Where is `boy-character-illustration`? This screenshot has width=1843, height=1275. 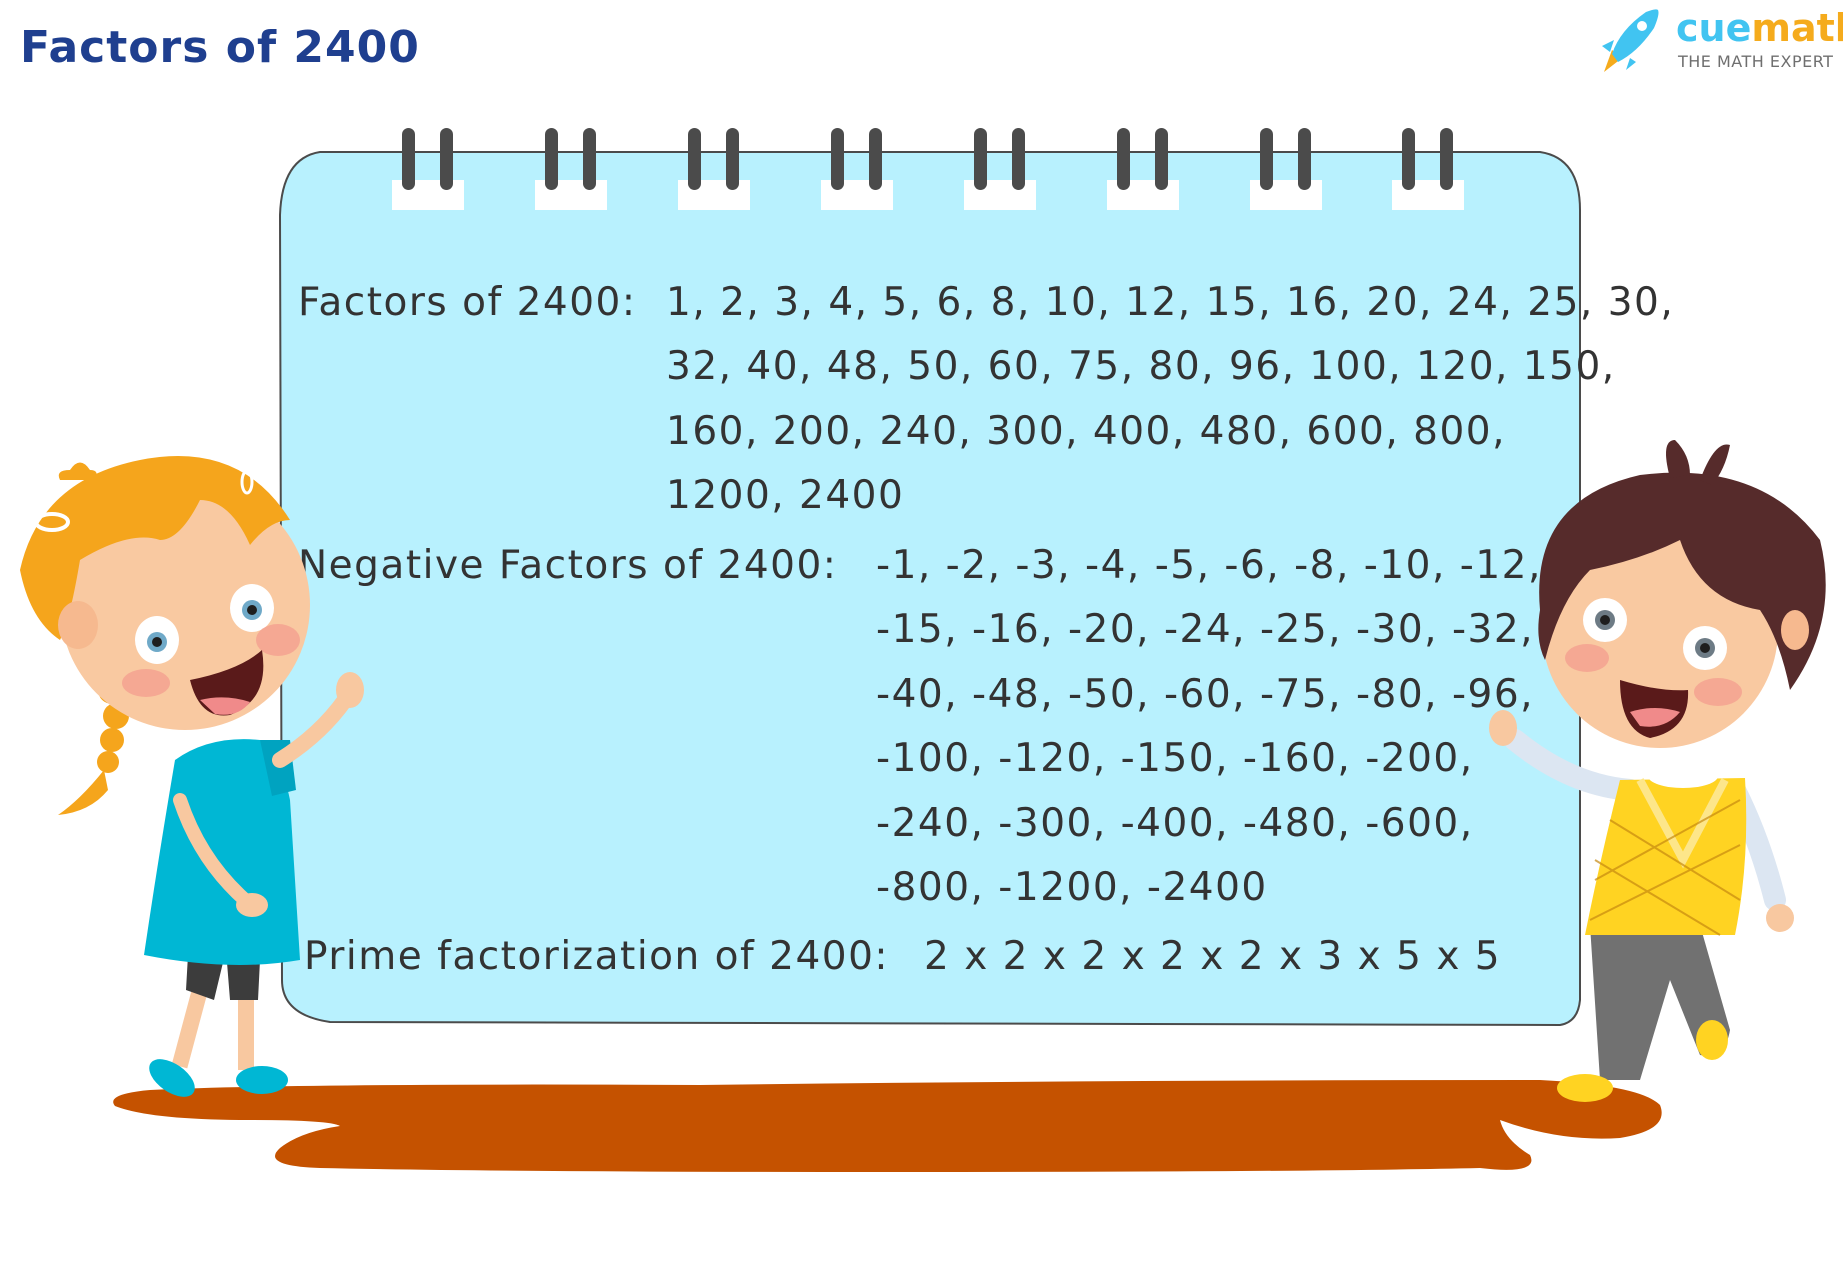
boy-character-illustration is located at coordinates (1657, 771).